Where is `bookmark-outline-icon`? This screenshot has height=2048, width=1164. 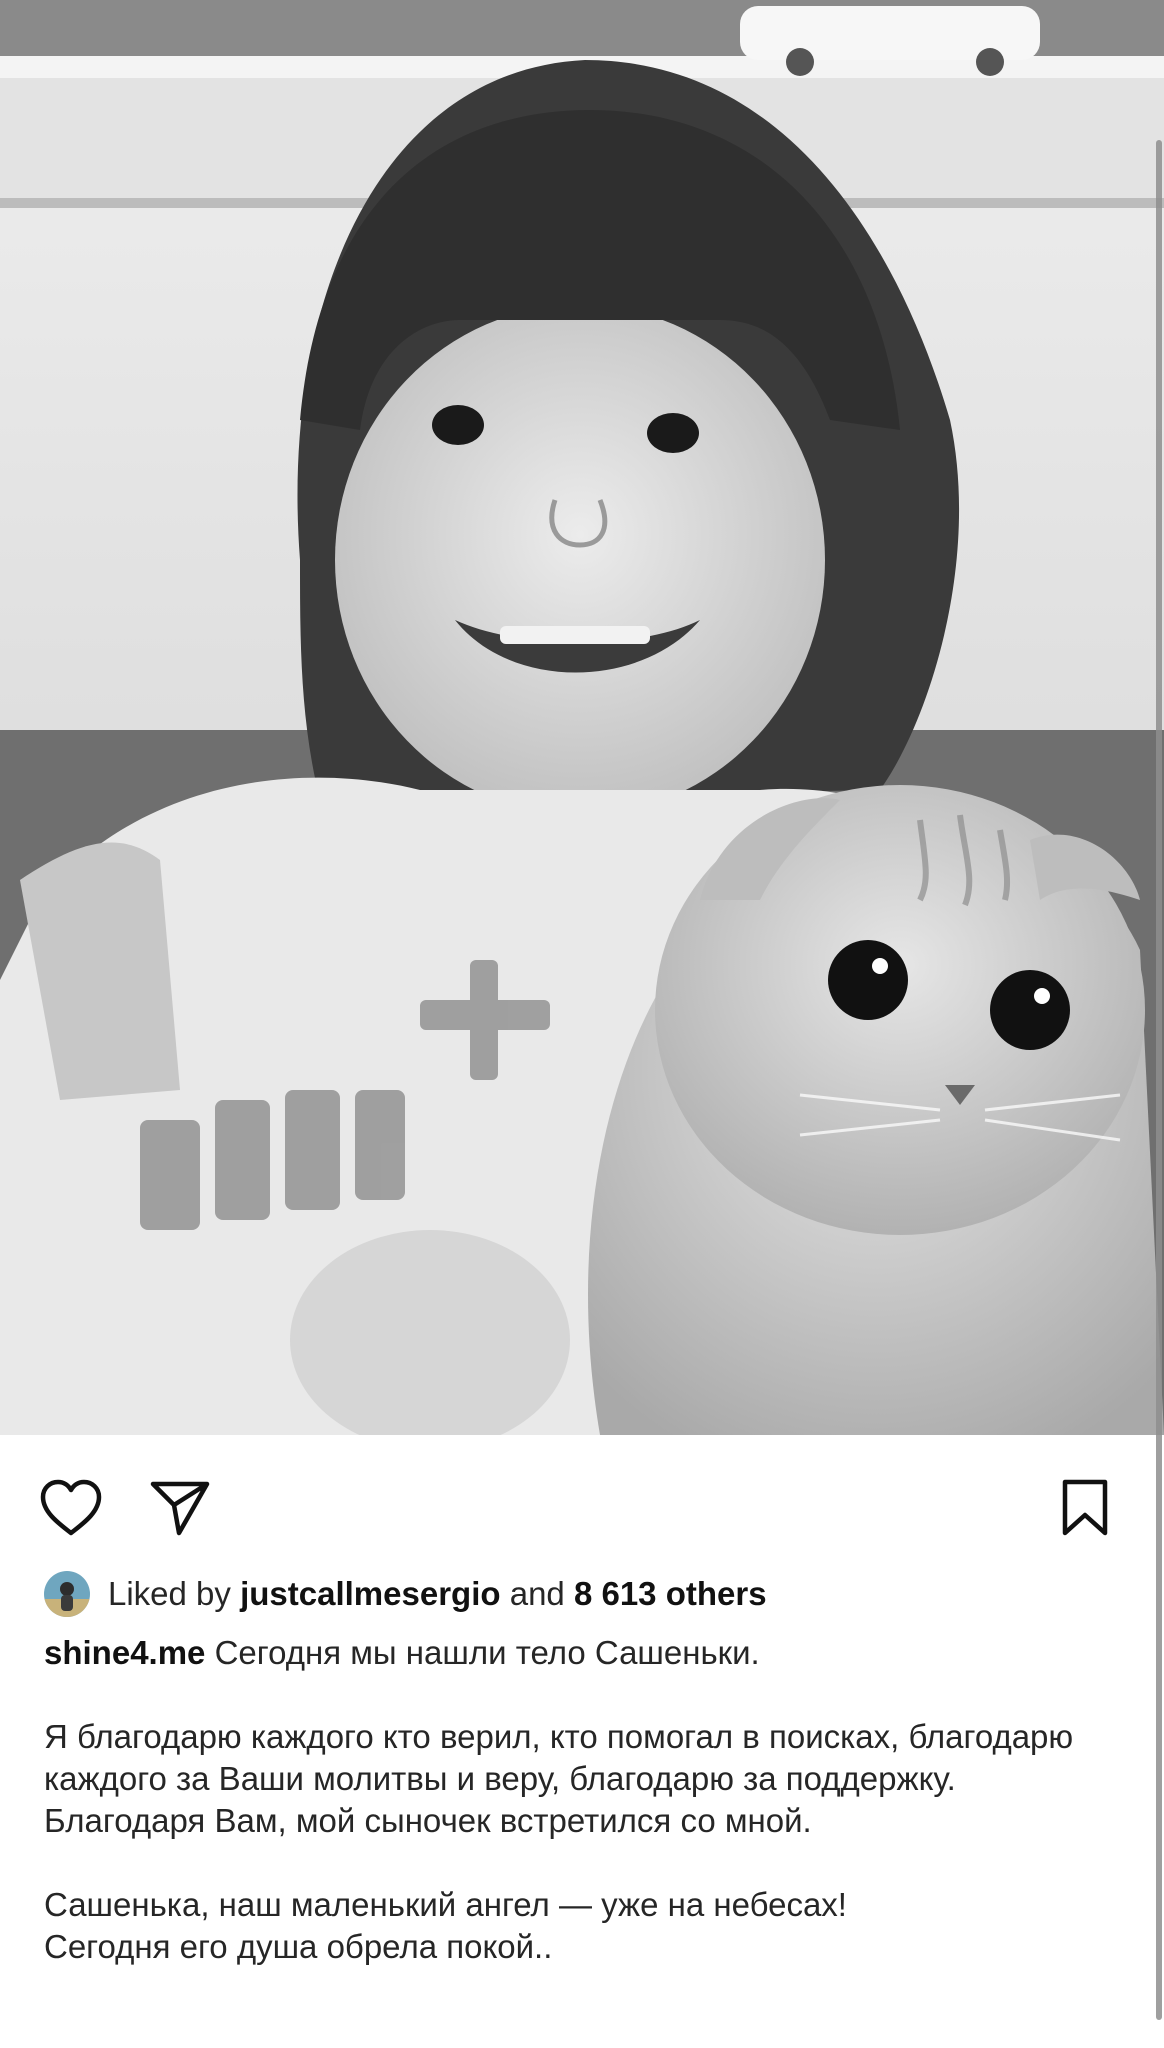
bookmark-outline-icon is located at coordinates (1085, 1507).